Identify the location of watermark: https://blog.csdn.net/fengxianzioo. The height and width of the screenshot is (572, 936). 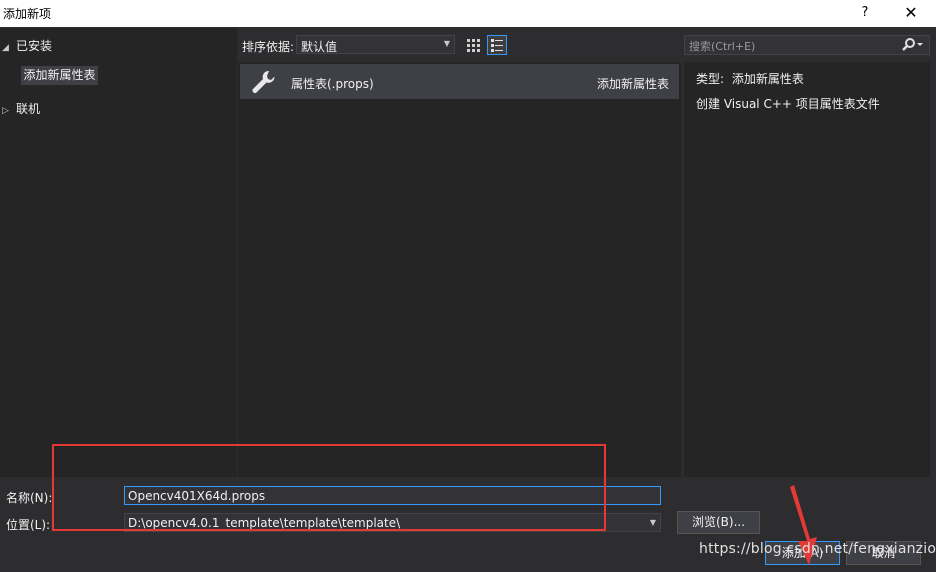
(817, 549).